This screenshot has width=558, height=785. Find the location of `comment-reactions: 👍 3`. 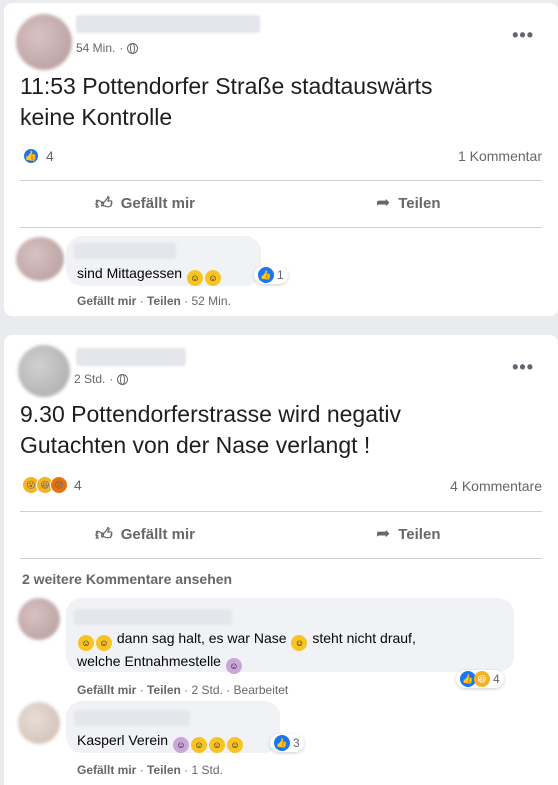

comment-reactions: 👍 3 is located at coordinates (287, 743).